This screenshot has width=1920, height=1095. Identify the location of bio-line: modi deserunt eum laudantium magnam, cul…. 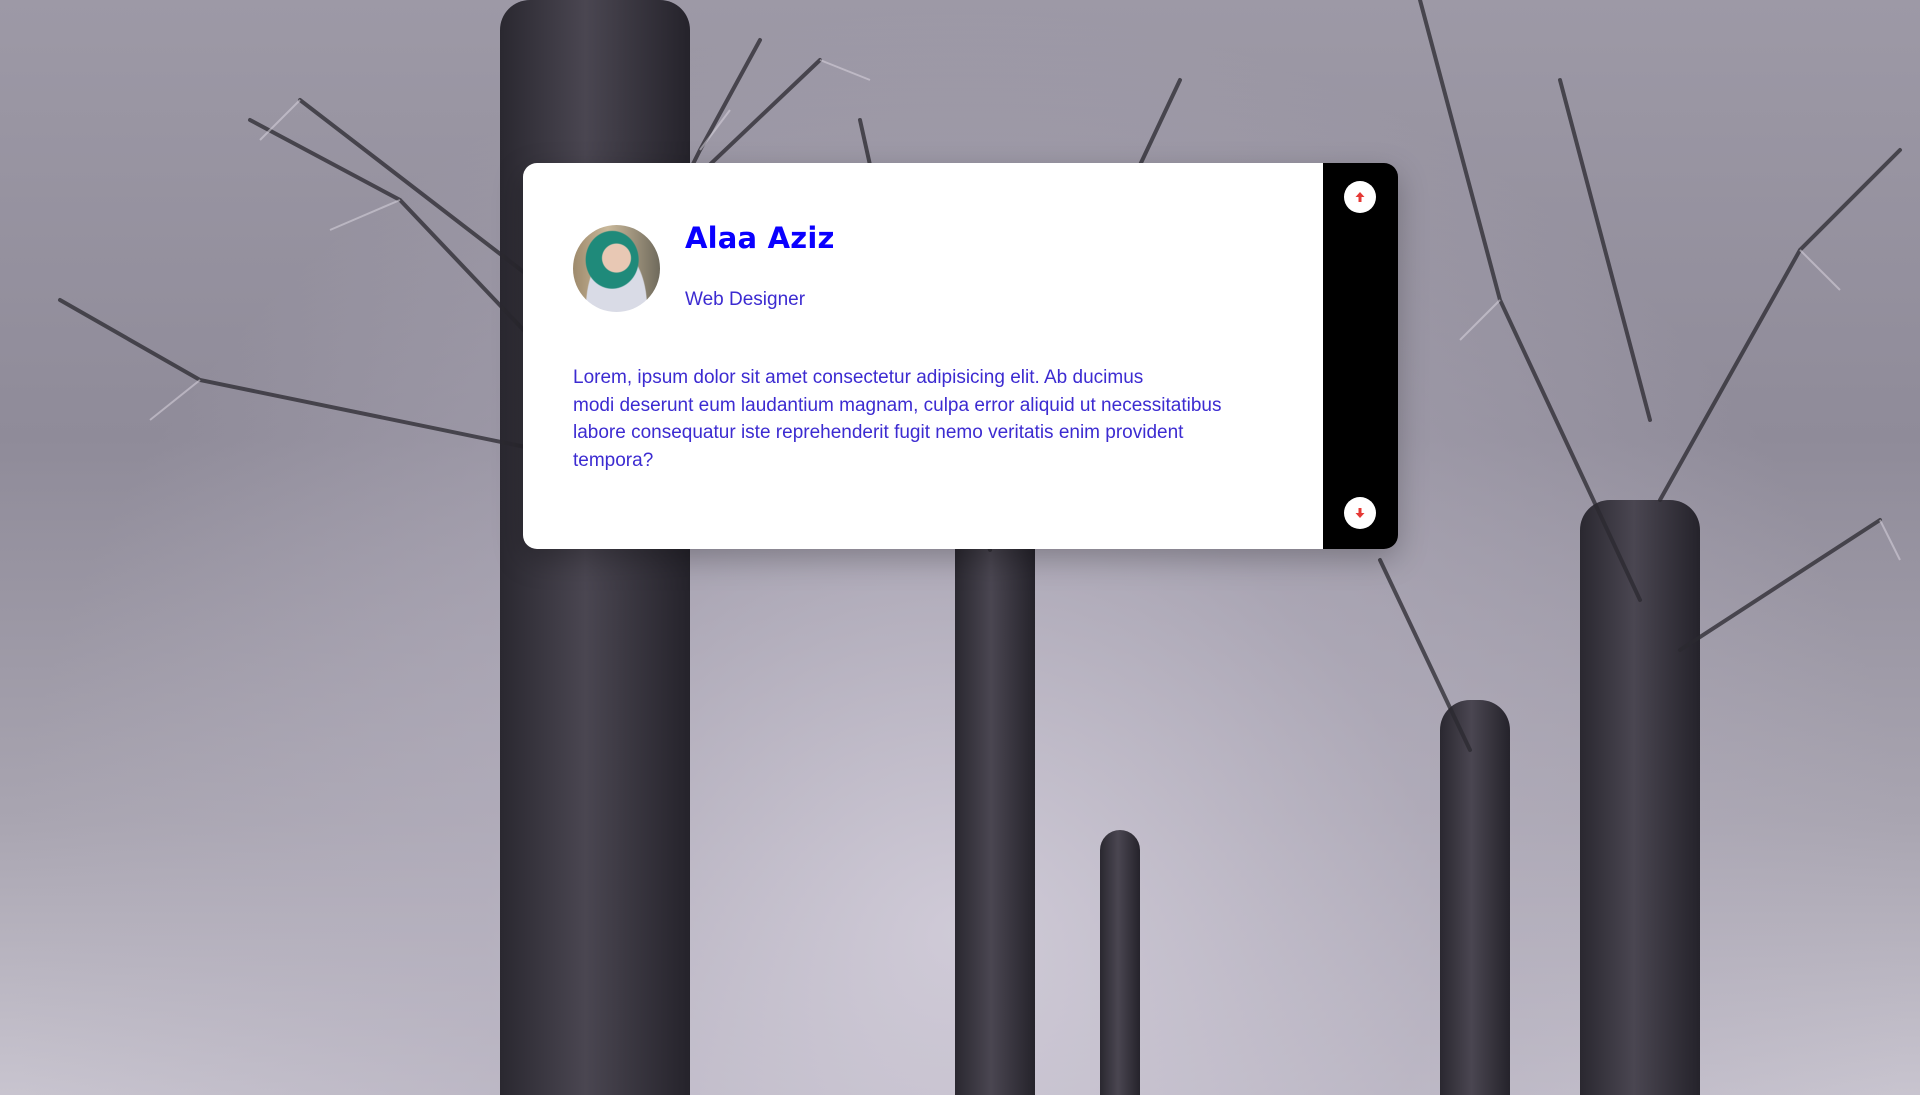
(897, 405).